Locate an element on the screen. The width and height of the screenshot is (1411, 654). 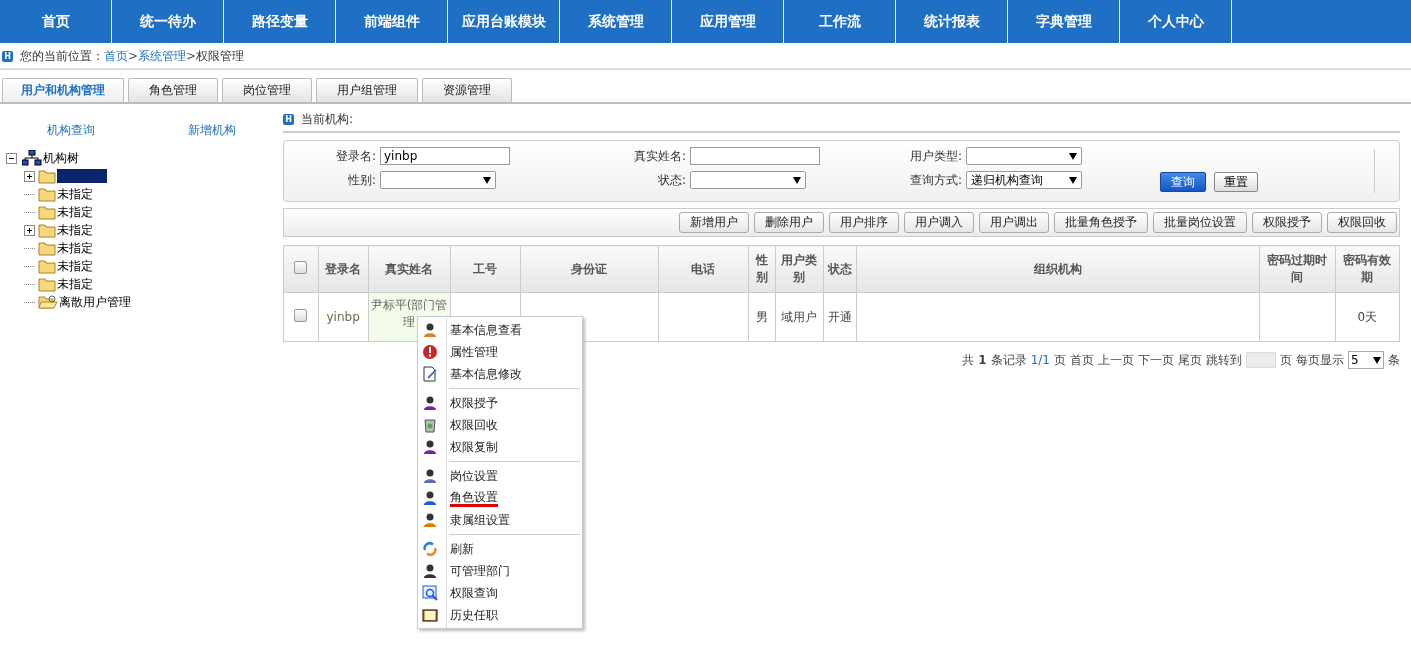
nav-tab: 工作流 is located at coordinates (840, 21).